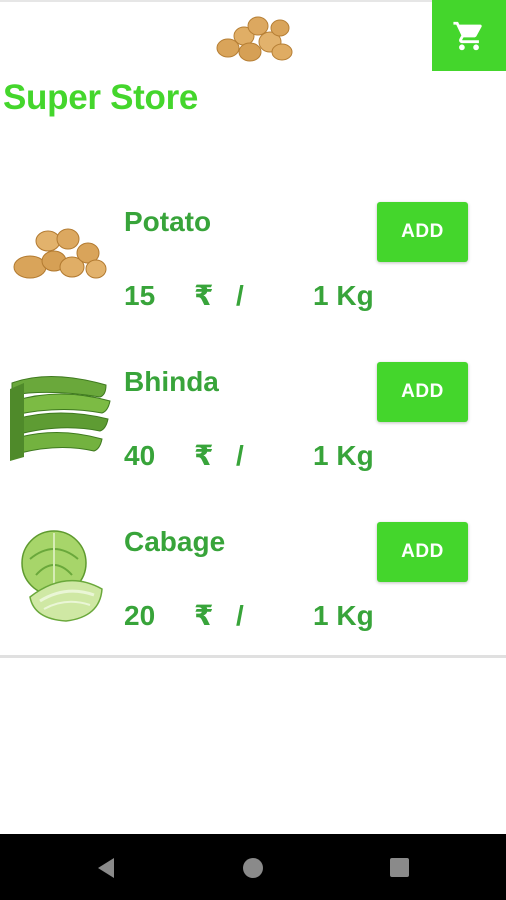 This screenshot has height=900, width=506. What do you see at coordinates (171, 381) in the screenshot?
I see `product-name: Bhinda` at bounding box center [171, 381].